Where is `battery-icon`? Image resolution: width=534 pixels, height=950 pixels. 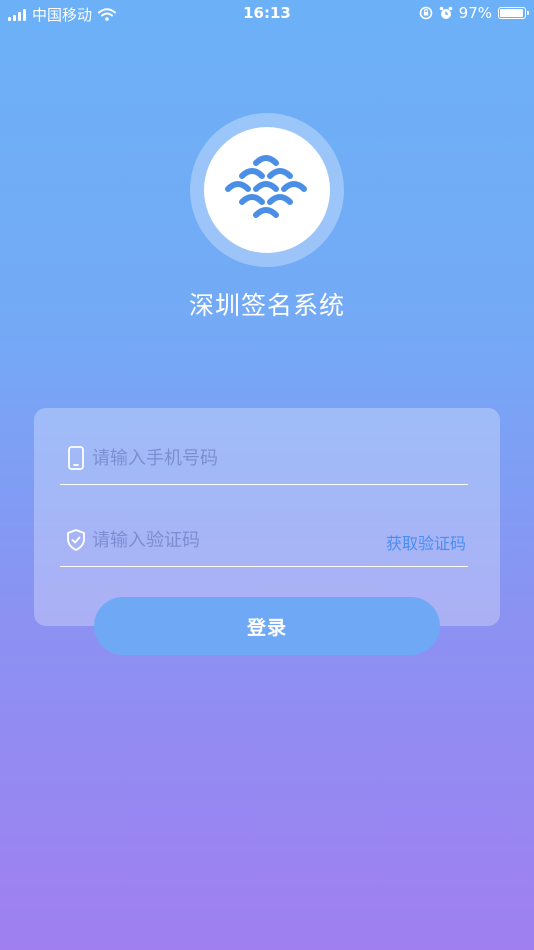
battery-icon is located at coordinates (513, 13).